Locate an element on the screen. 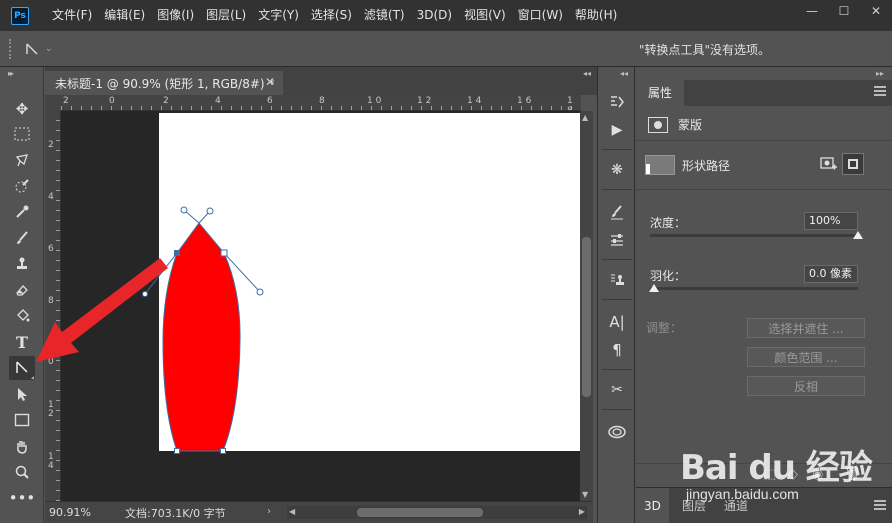 Image resolution: width=892 pixels, height=523 pixels. actions-play-icon: ▶ is located at coordinates (617, 130).